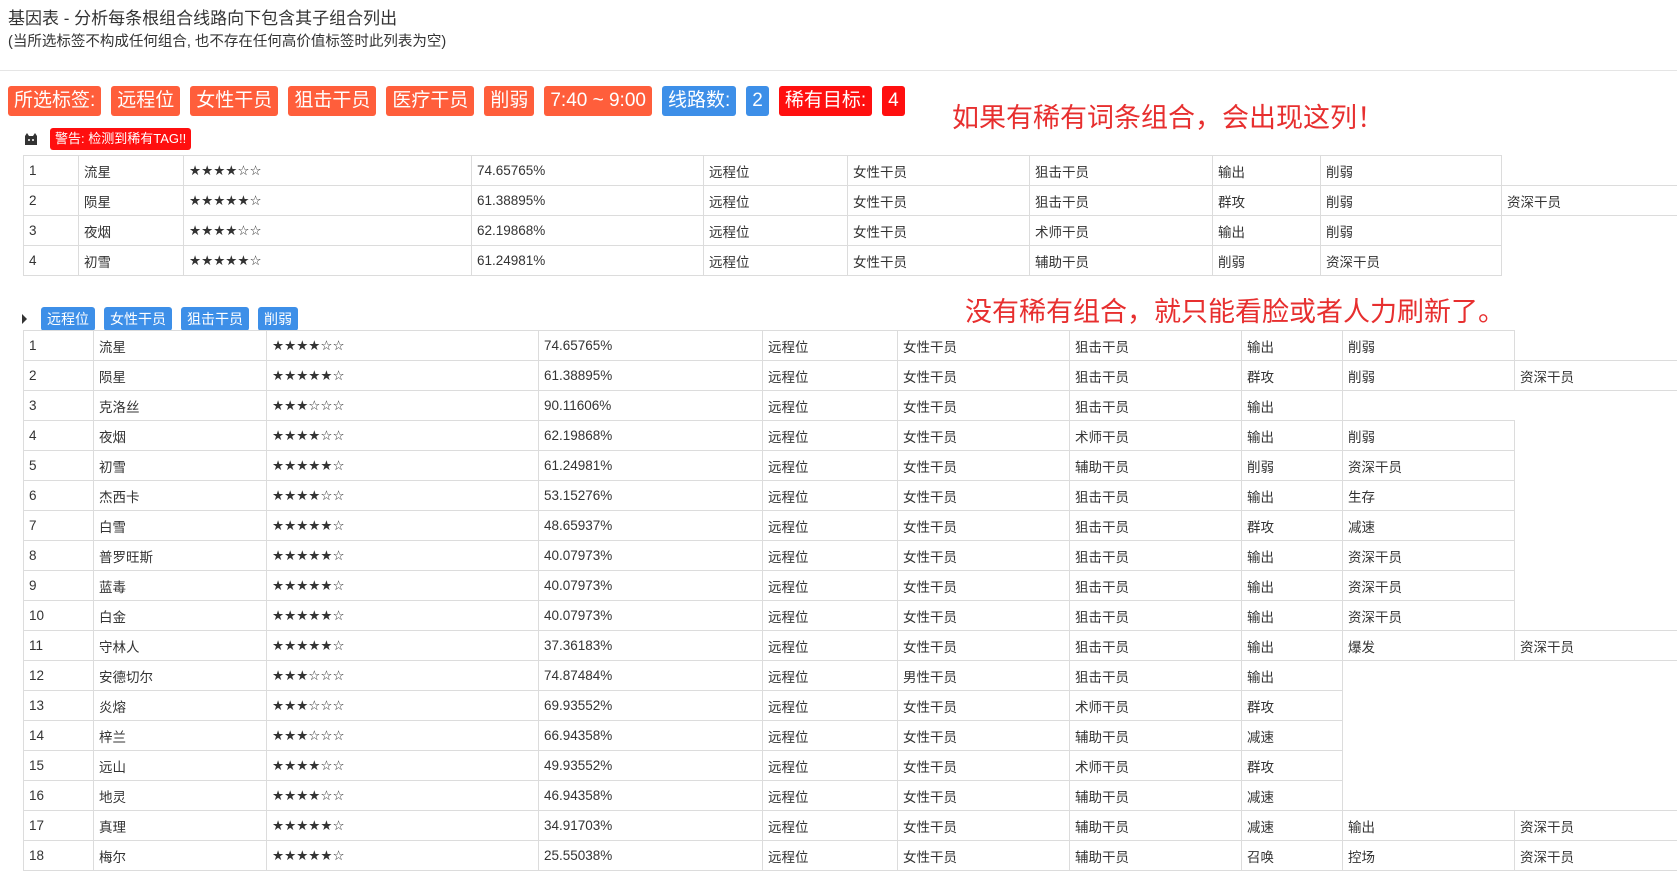 The width and height of the screenshot is (1677, 875). I want to click on combo-tag-sniper: 狙击干员, so click(215, 319).